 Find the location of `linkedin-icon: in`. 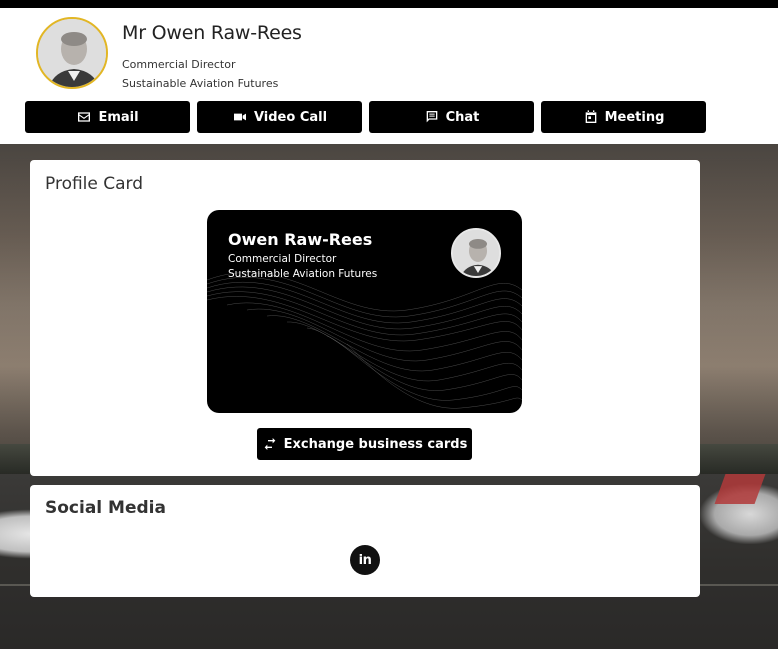

linkedin-icon: in is located at coordinates (365, 560).